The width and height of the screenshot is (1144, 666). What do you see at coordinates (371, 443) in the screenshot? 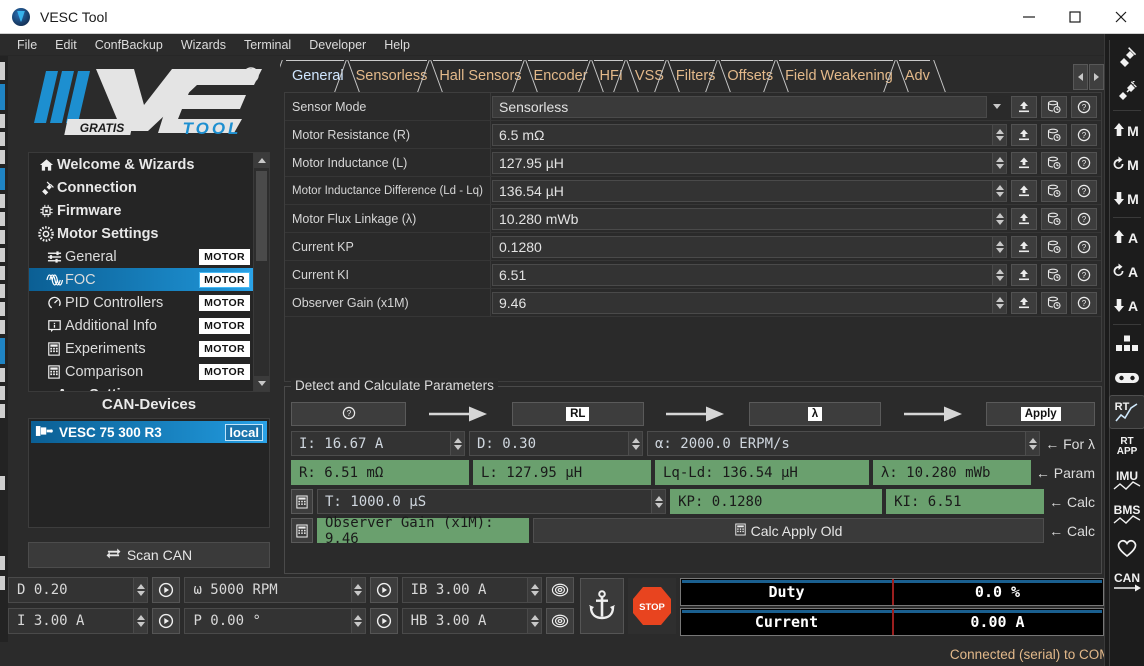
I see `detect-current-input: I: 16.67 A` at bounding box center [371, 443].